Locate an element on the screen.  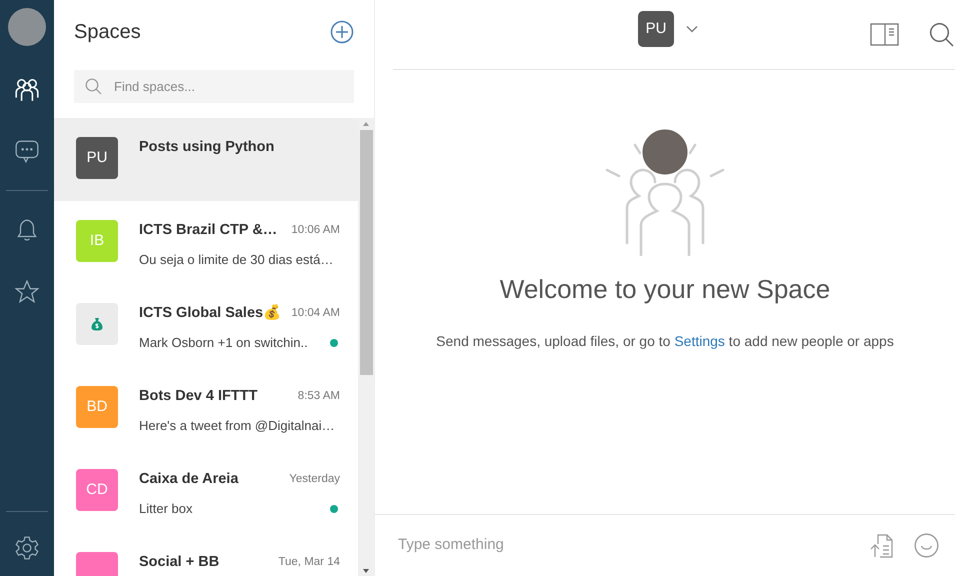
emoji-icon is located at coordinates (926, 545).